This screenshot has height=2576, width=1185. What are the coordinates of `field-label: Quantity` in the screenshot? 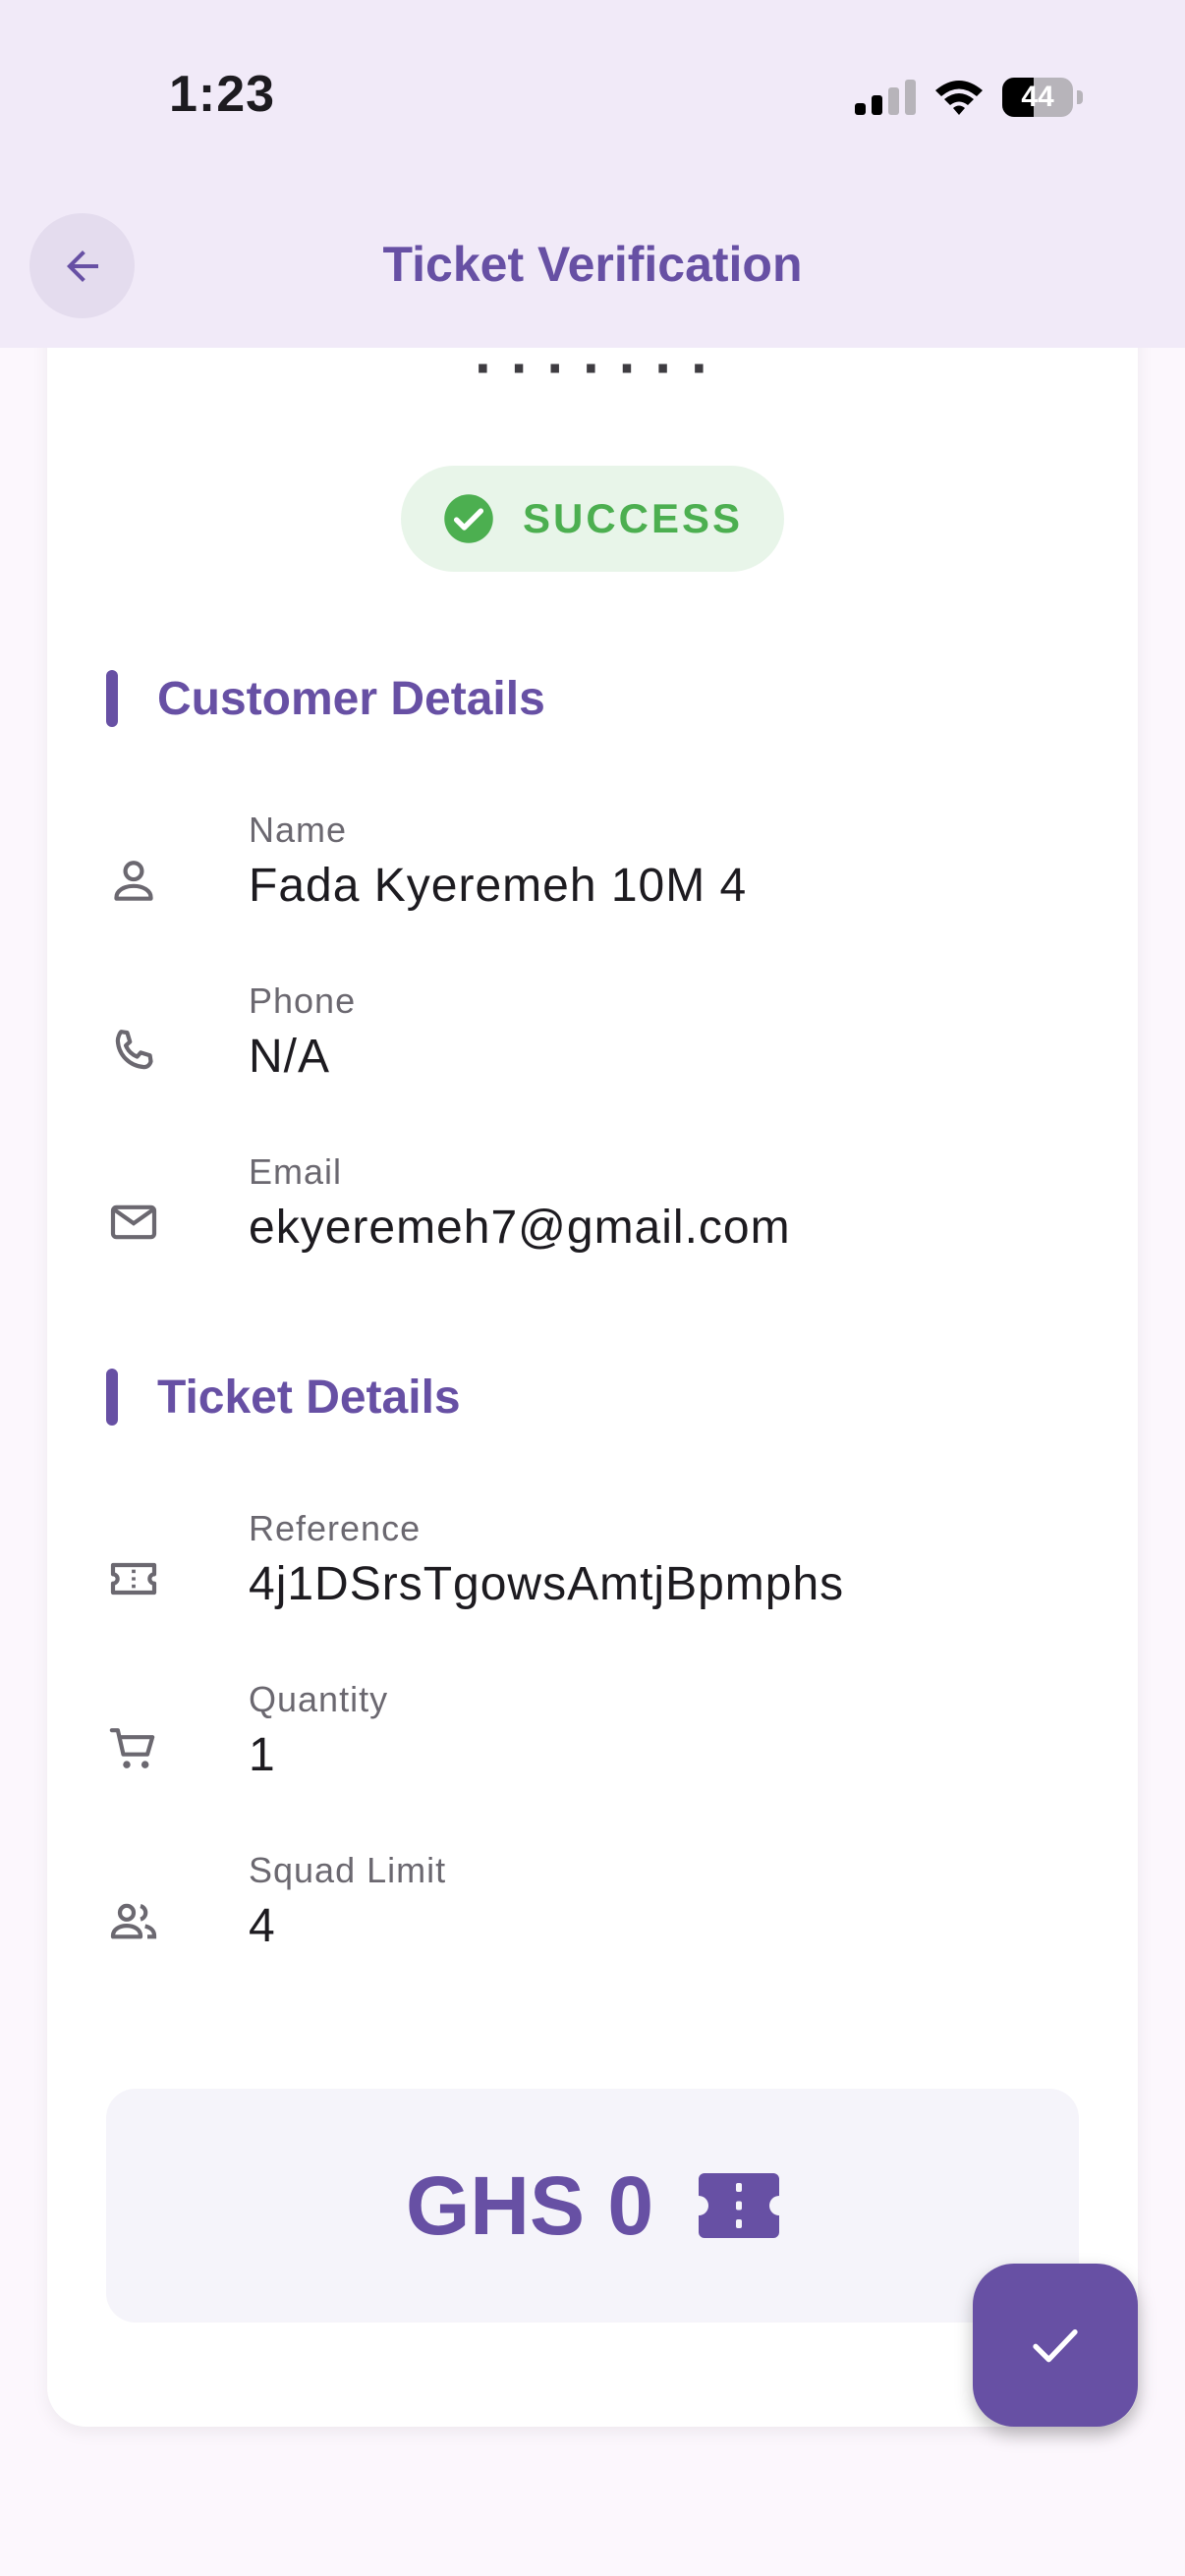 It's located at (319, 1699).